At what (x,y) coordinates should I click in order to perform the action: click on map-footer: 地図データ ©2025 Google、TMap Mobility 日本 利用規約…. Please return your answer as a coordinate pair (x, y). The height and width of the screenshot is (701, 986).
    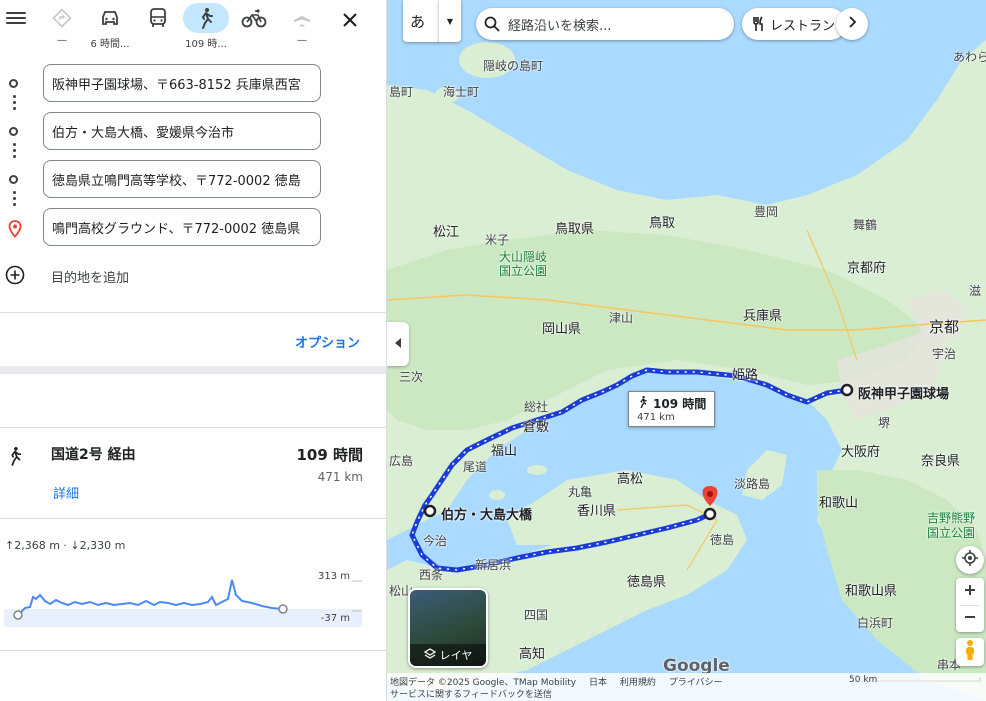
    Looking at the image, I should click on (686, 687).